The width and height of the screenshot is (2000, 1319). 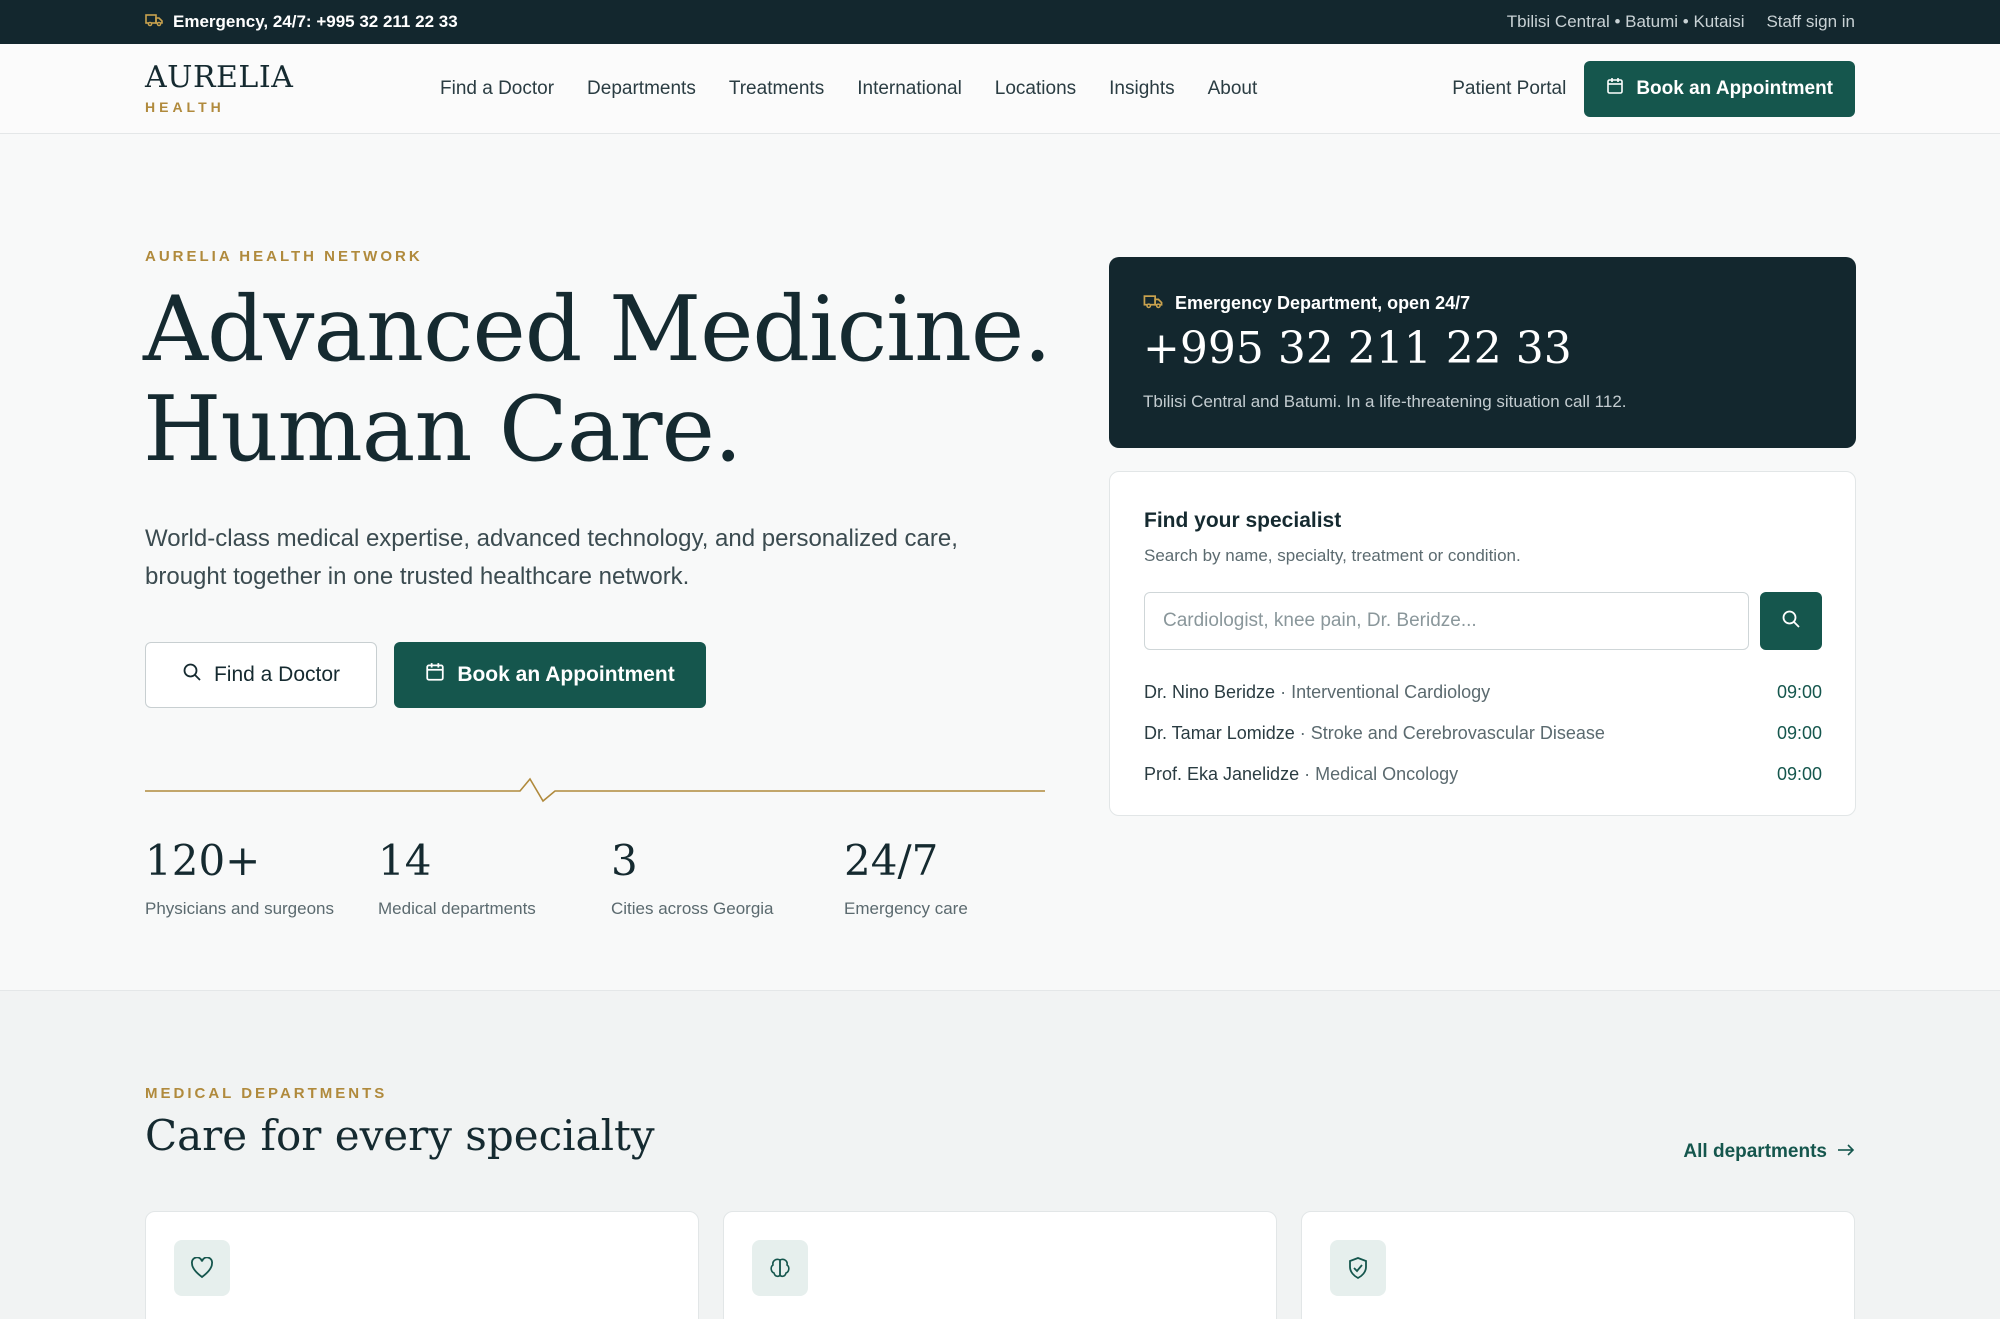 What do you see at coordinates (494, 877) in the screenshot?
I see `stat-item: 14 Medical departments` at bounding box center [494, 877].